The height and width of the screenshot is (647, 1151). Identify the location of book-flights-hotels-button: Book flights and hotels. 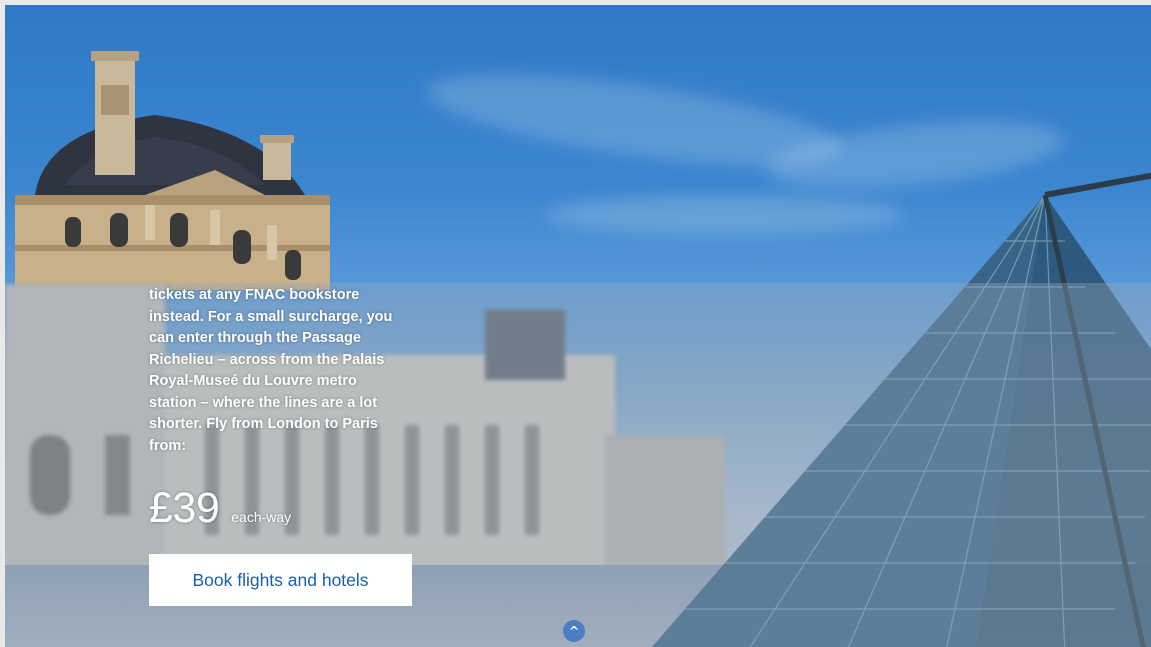
(280, 580).